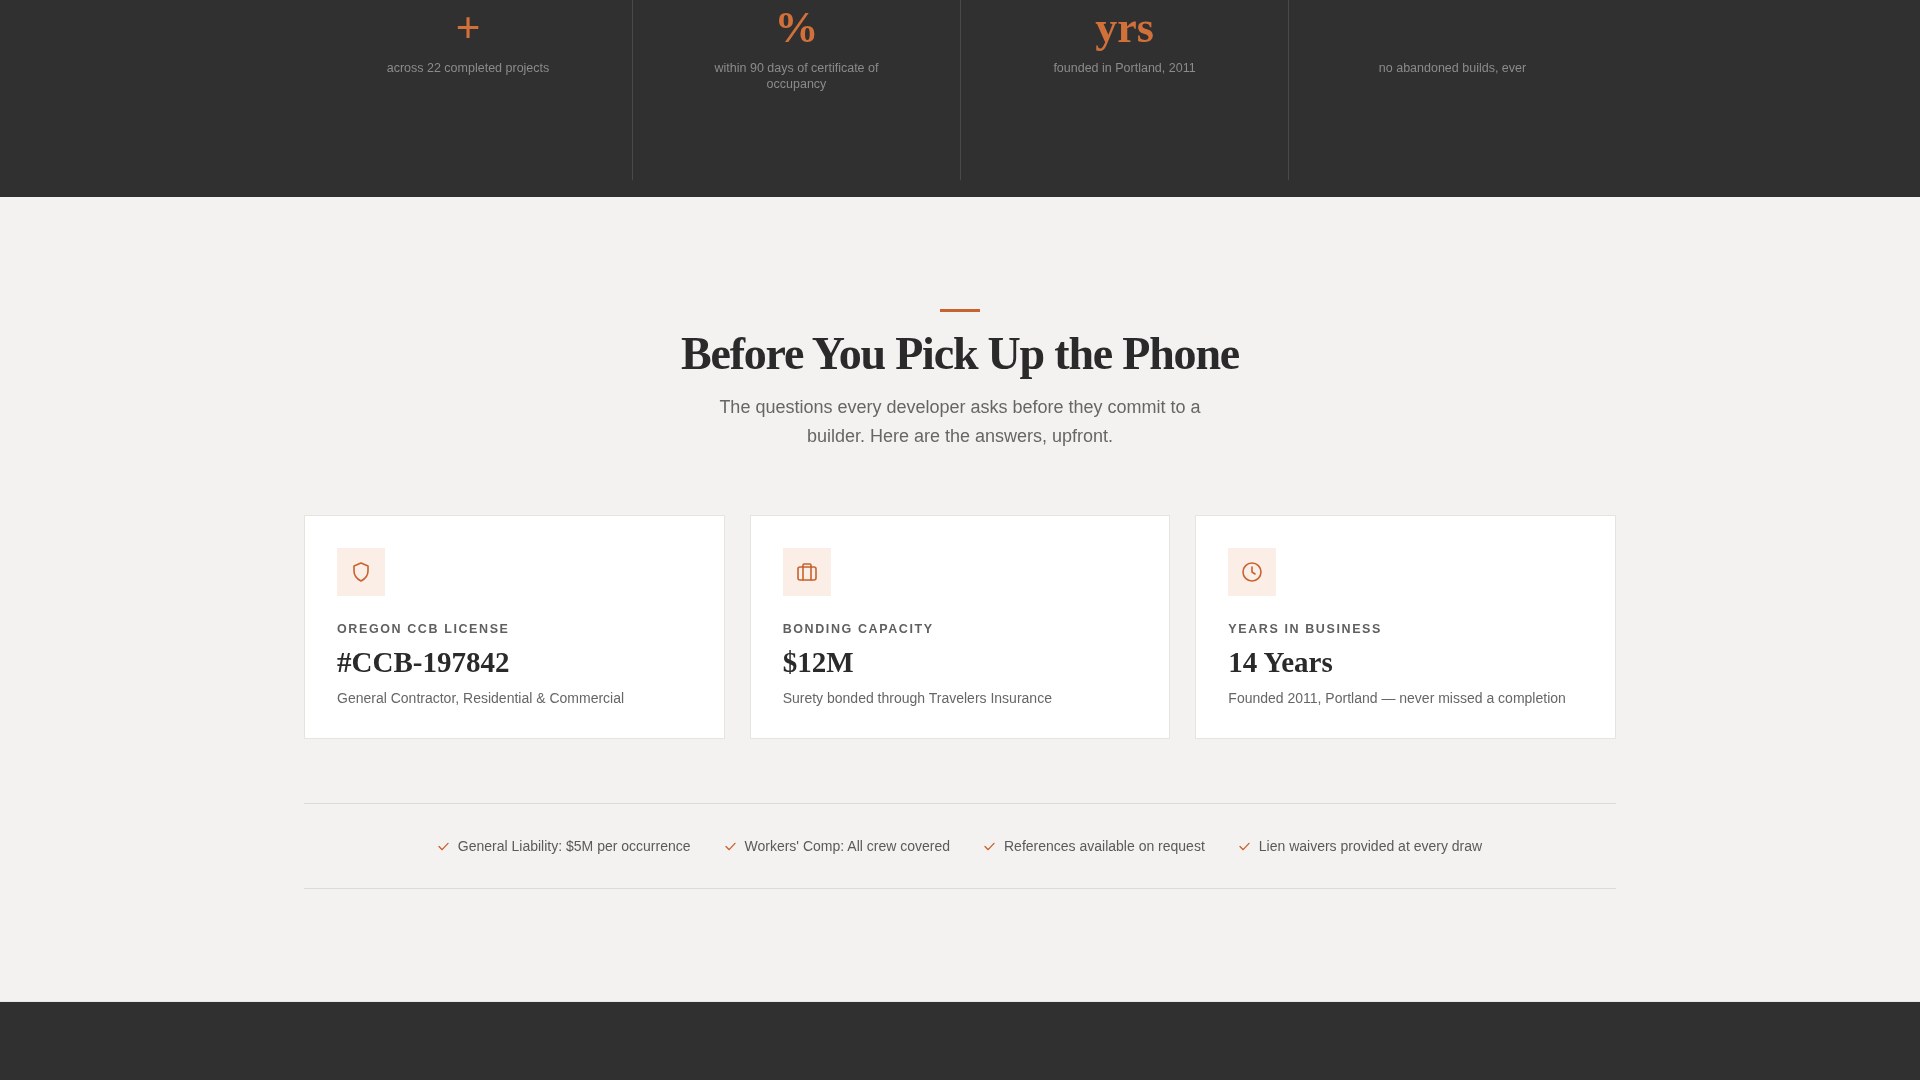 The image size is (1920, 1080). Describe the element at coordinates (1305, 629) in the screenshot. I see `card-label: YEARS IN BUSINESS` at that location.